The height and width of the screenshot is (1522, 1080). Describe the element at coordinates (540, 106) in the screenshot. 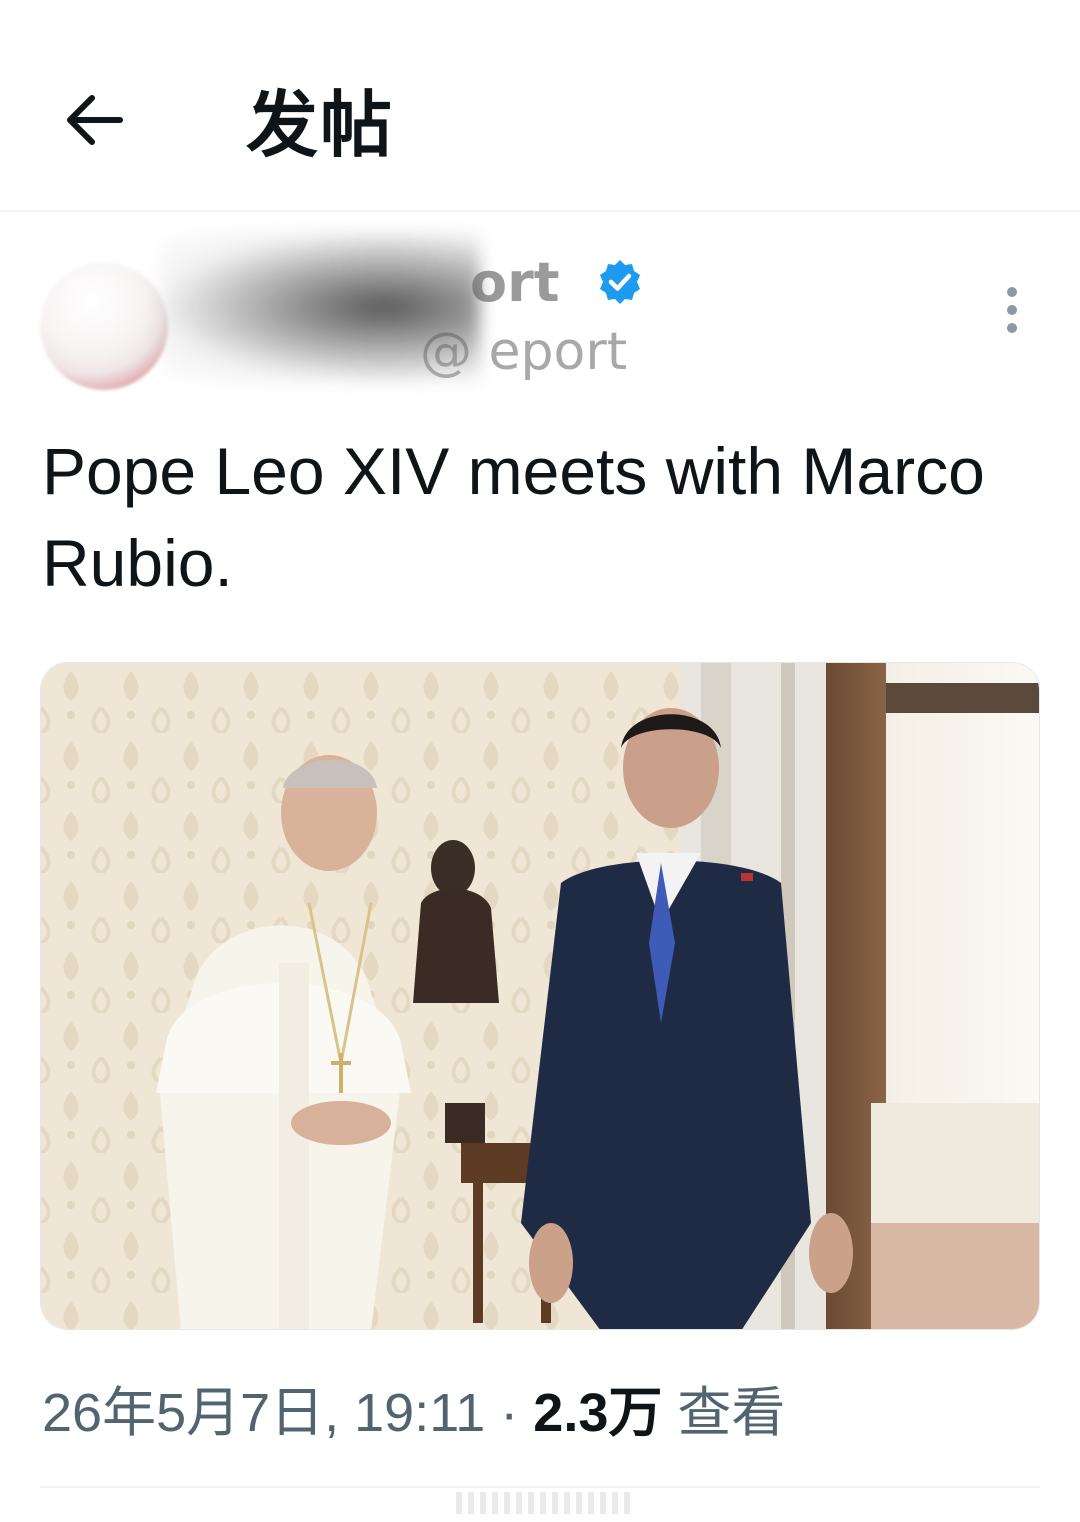

I see `top-bar: 发帖` at that location.